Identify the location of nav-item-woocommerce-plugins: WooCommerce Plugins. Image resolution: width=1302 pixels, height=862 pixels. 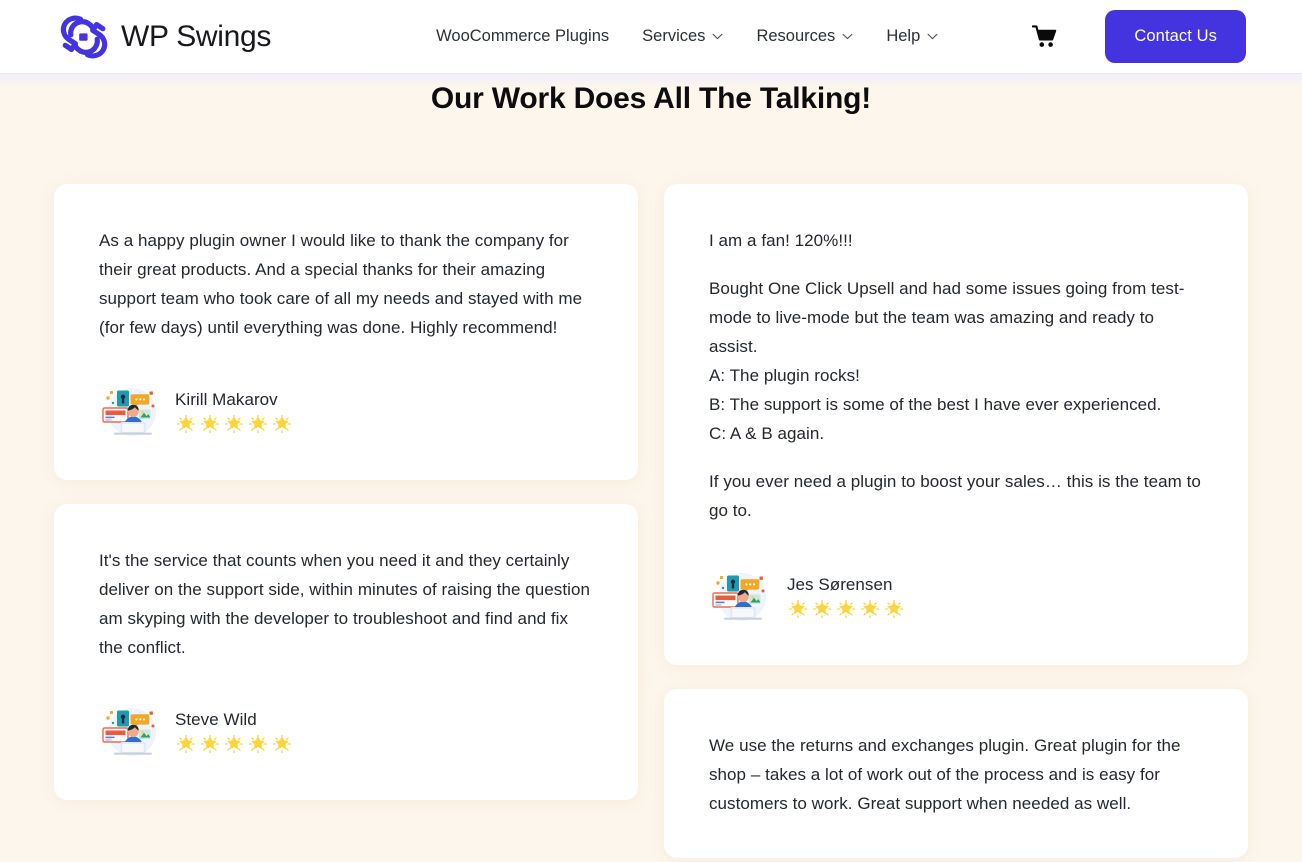
(522, 36).